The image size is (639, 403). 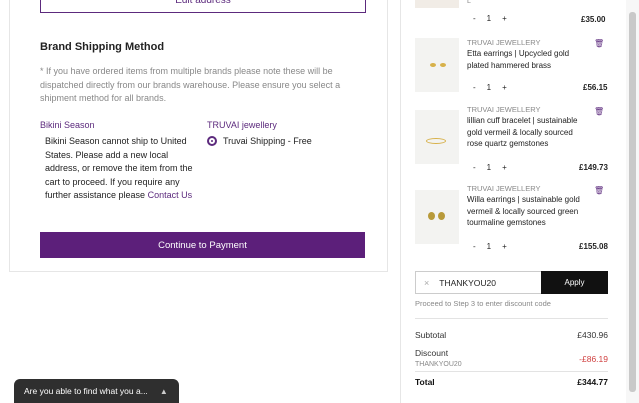 I want to click on total-value: £344.77, so click(x=592, y=382).